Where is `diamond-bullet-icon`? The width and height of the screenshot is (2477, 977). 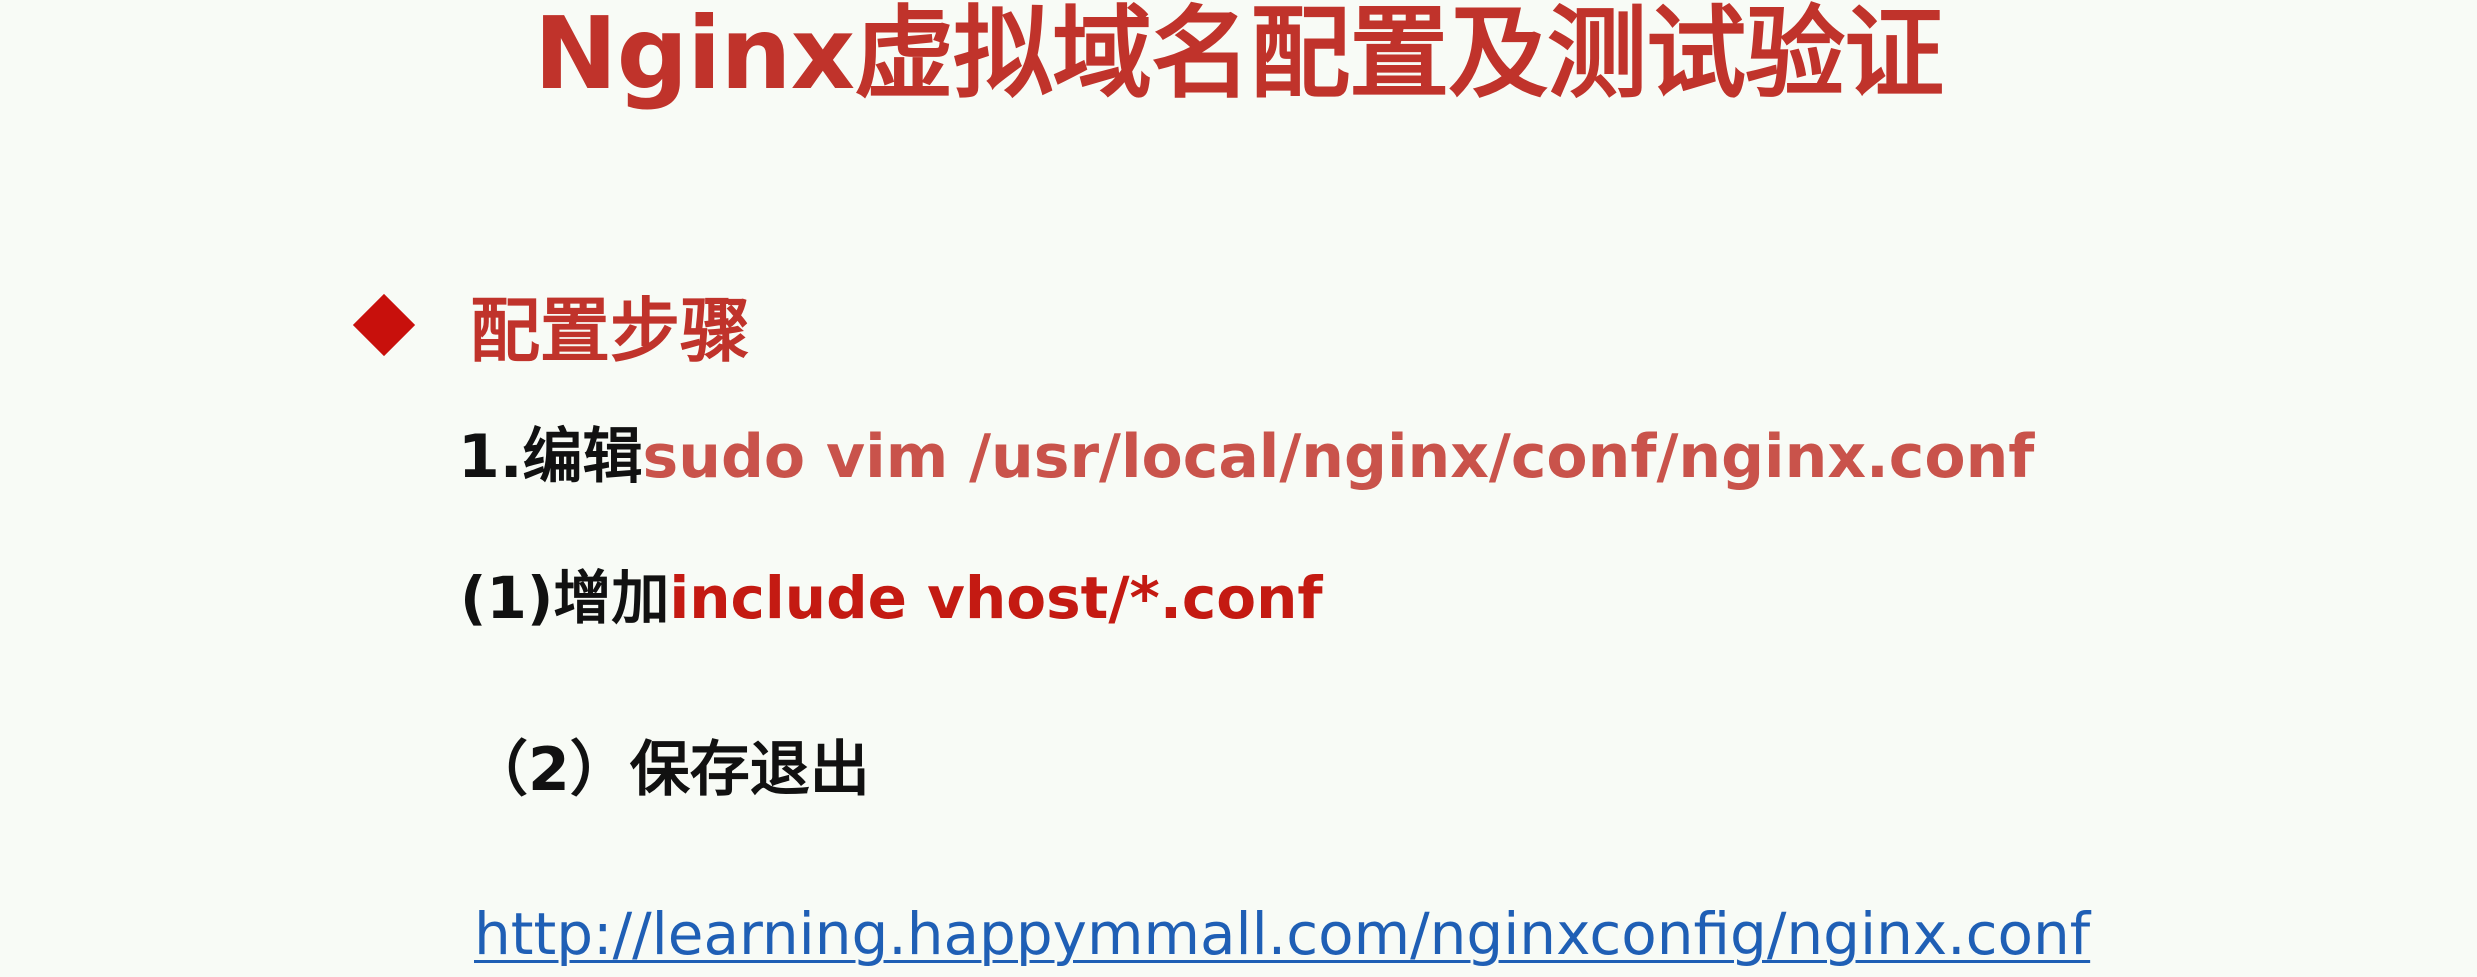
diamond-bullet-icon is located at coordinates (384, 325).